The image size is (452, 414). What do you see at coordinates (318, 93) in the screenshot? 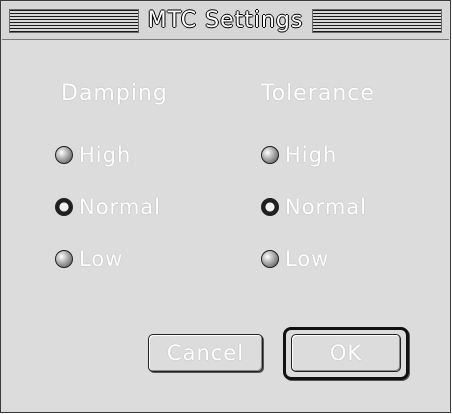
I see `tolerance-header: Tolerance` at bounding box center [318, 93].